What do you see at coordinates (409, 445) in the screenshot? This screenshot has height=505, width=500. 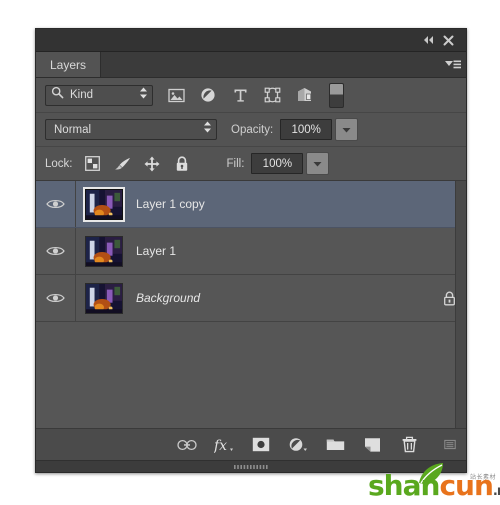 I see `trash-icon` at bounding box center [409, 445].